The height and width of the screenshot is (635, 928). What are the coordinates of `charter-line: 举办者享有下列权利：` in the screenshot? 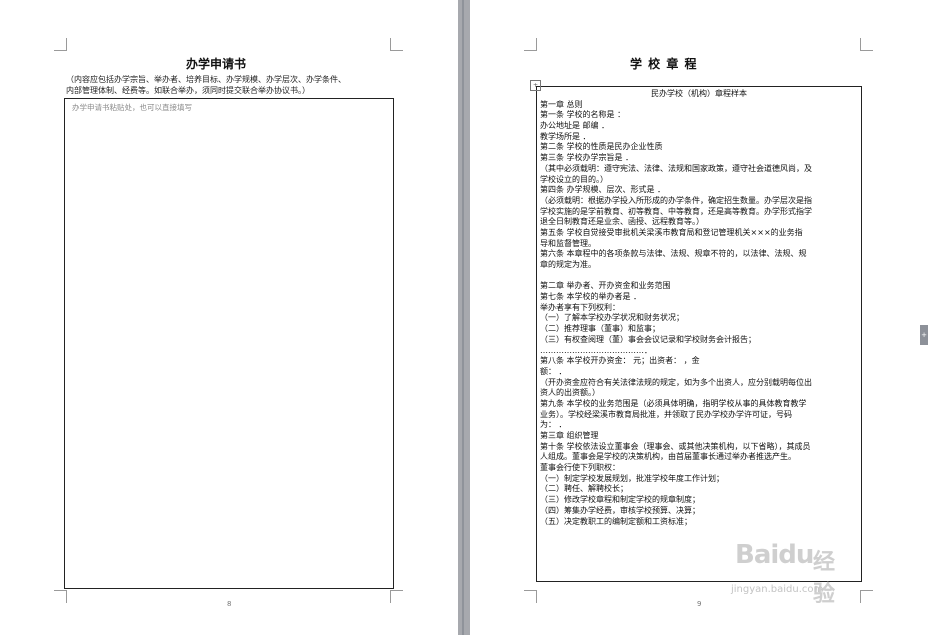 It's located at (580, 307).